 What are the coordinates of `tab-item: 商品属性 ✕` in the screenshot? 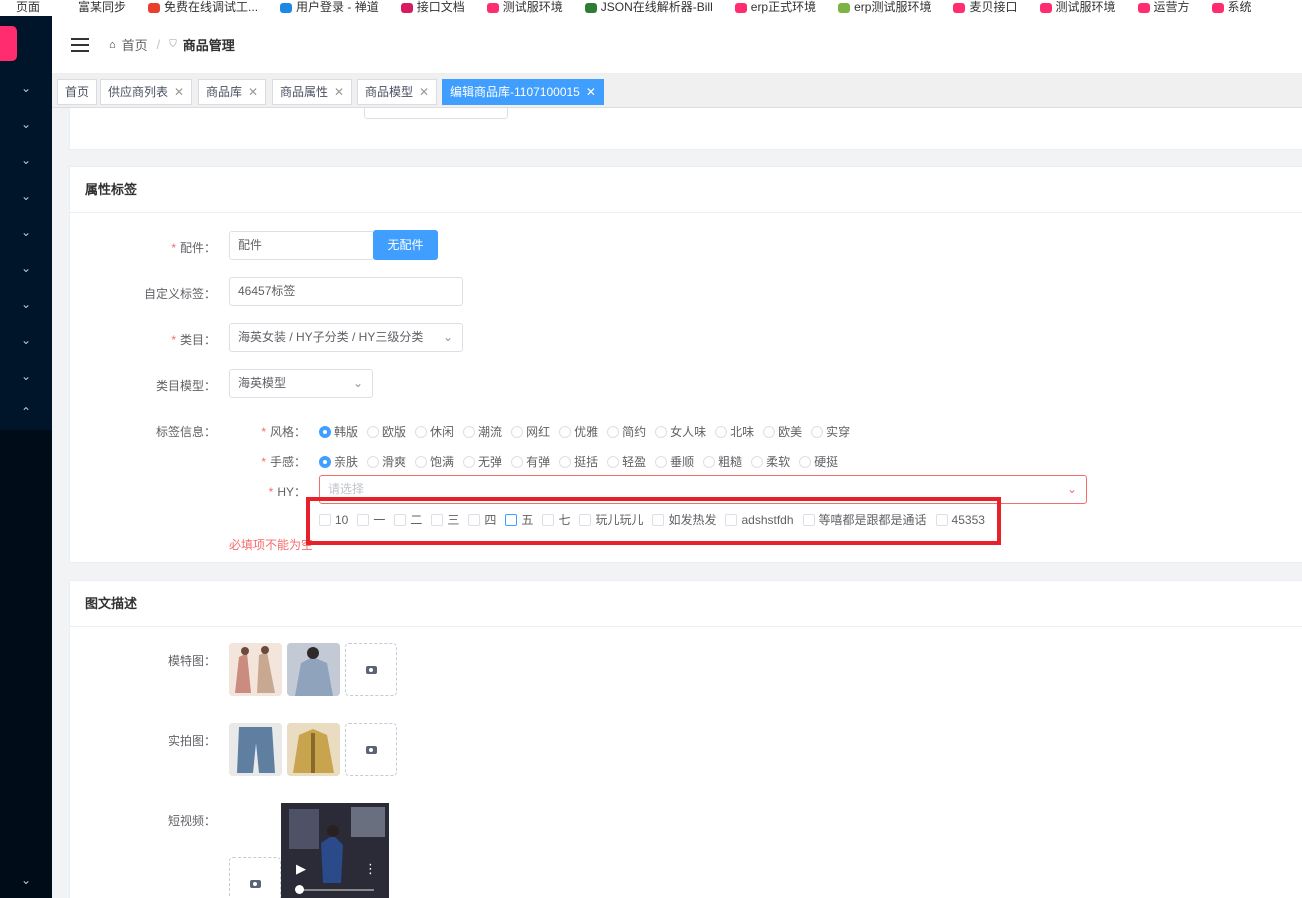 It's located at (312, 92).